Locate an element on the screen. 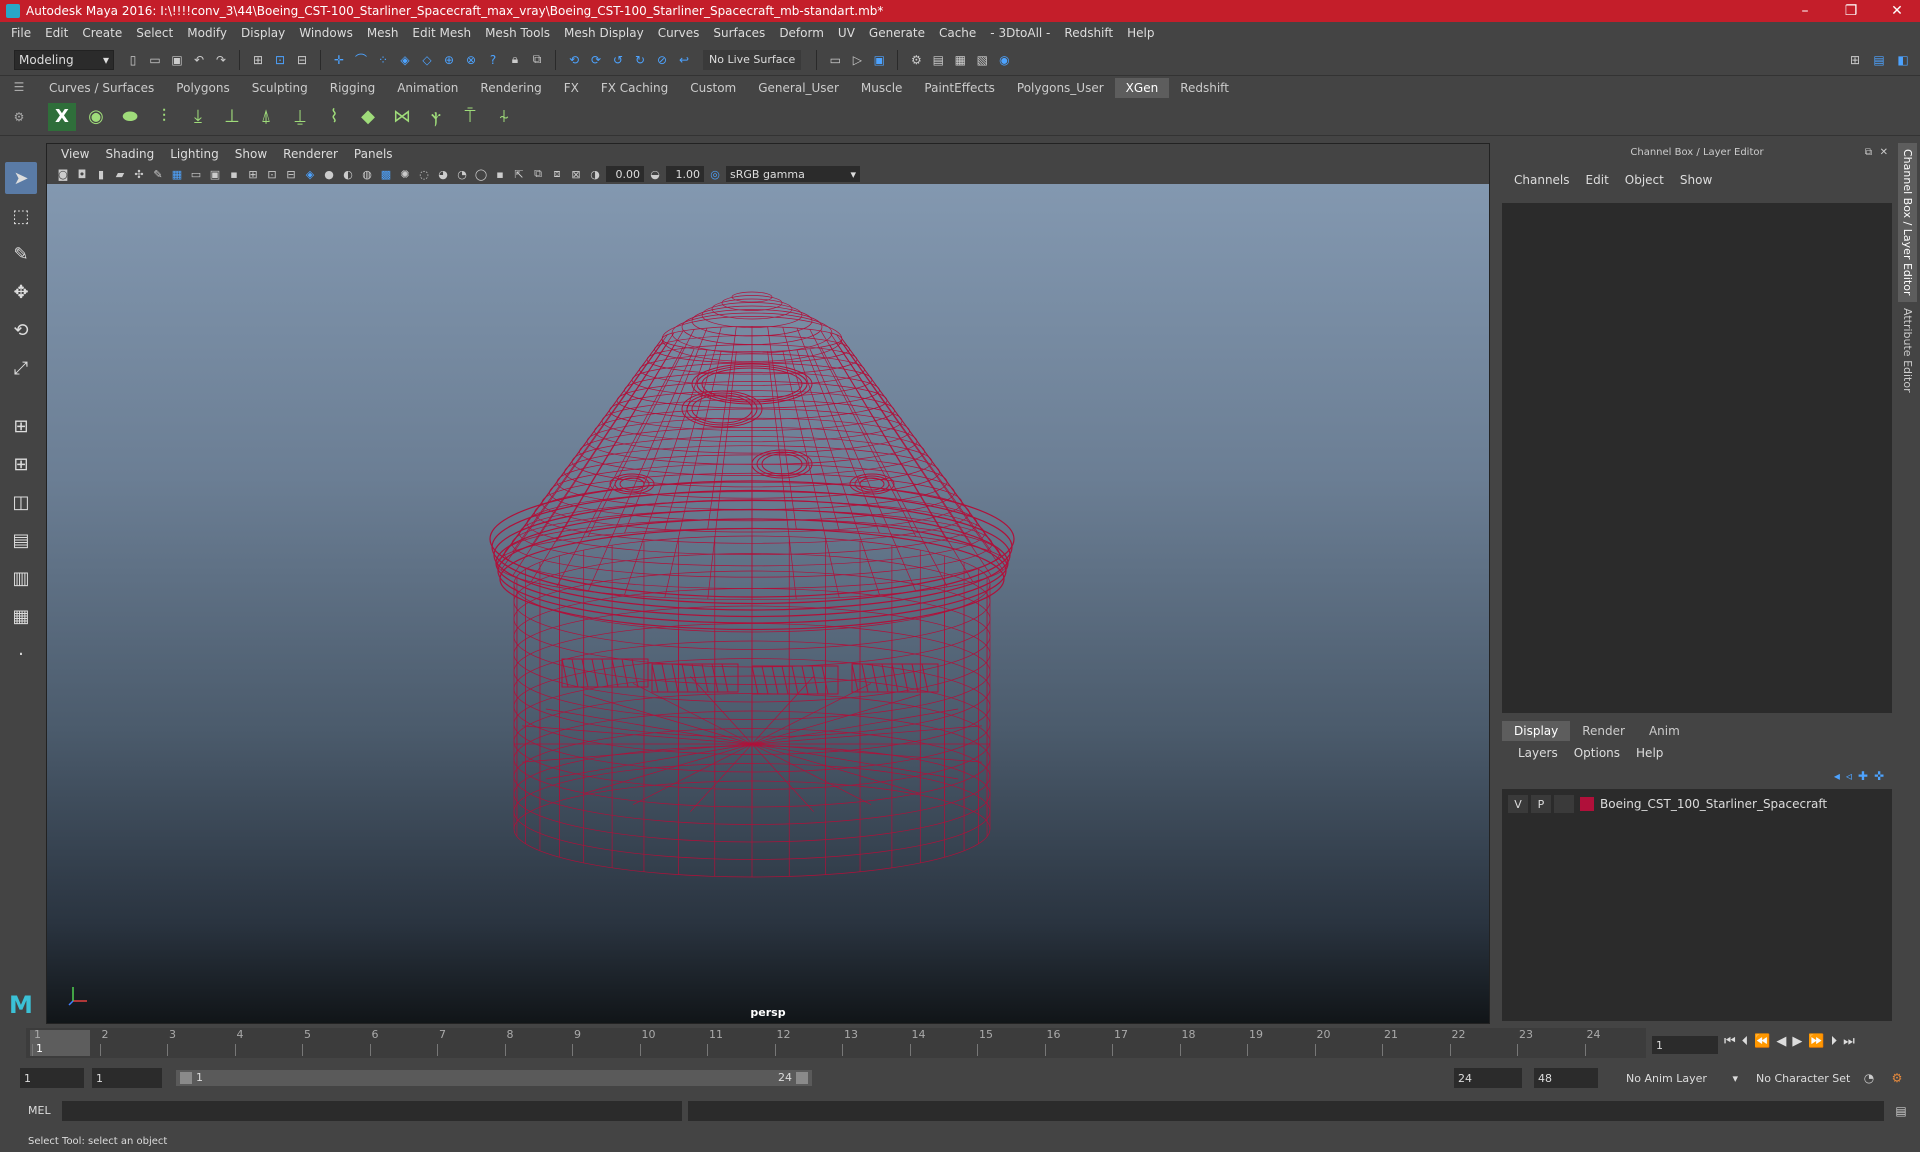 Image resolution: width=1920 pixels, height=1152 pixels. safe-action-icon: ⊡ is located at coordinates (272, 174).